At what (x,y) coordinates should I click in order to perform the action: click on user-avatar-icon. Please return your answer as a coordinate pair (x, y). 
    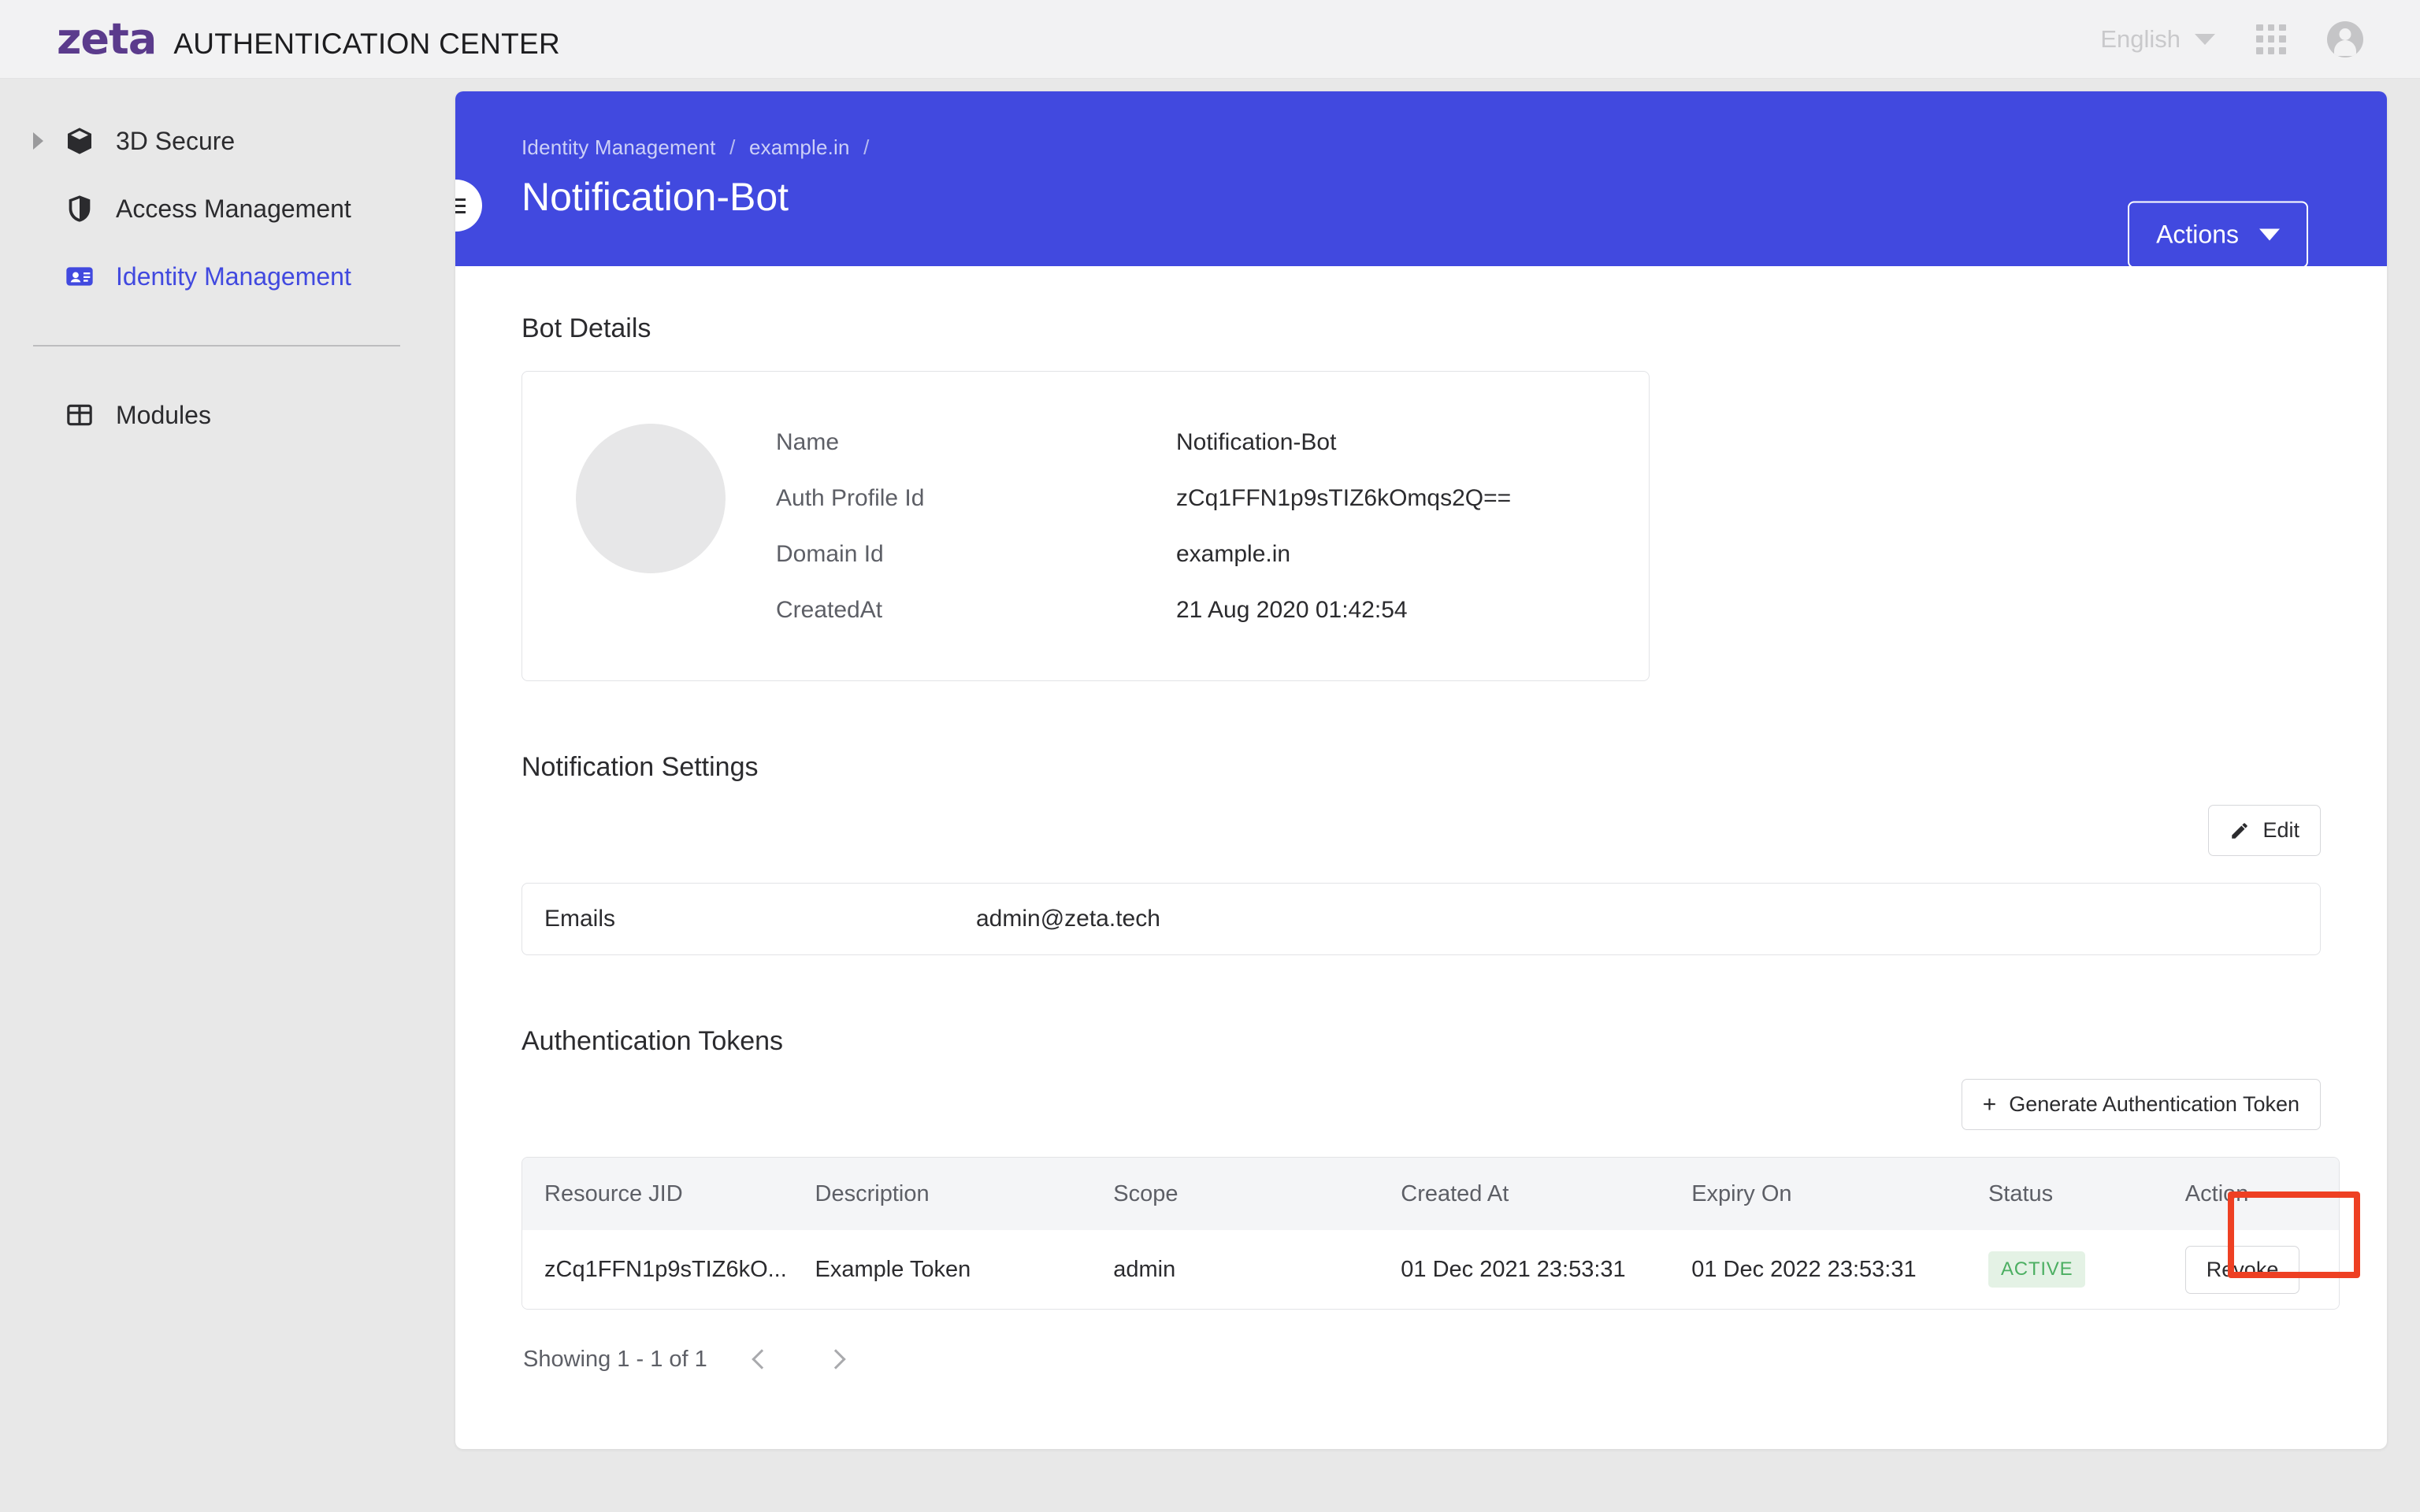
    Looking at the image, I should click on (2345, 38).